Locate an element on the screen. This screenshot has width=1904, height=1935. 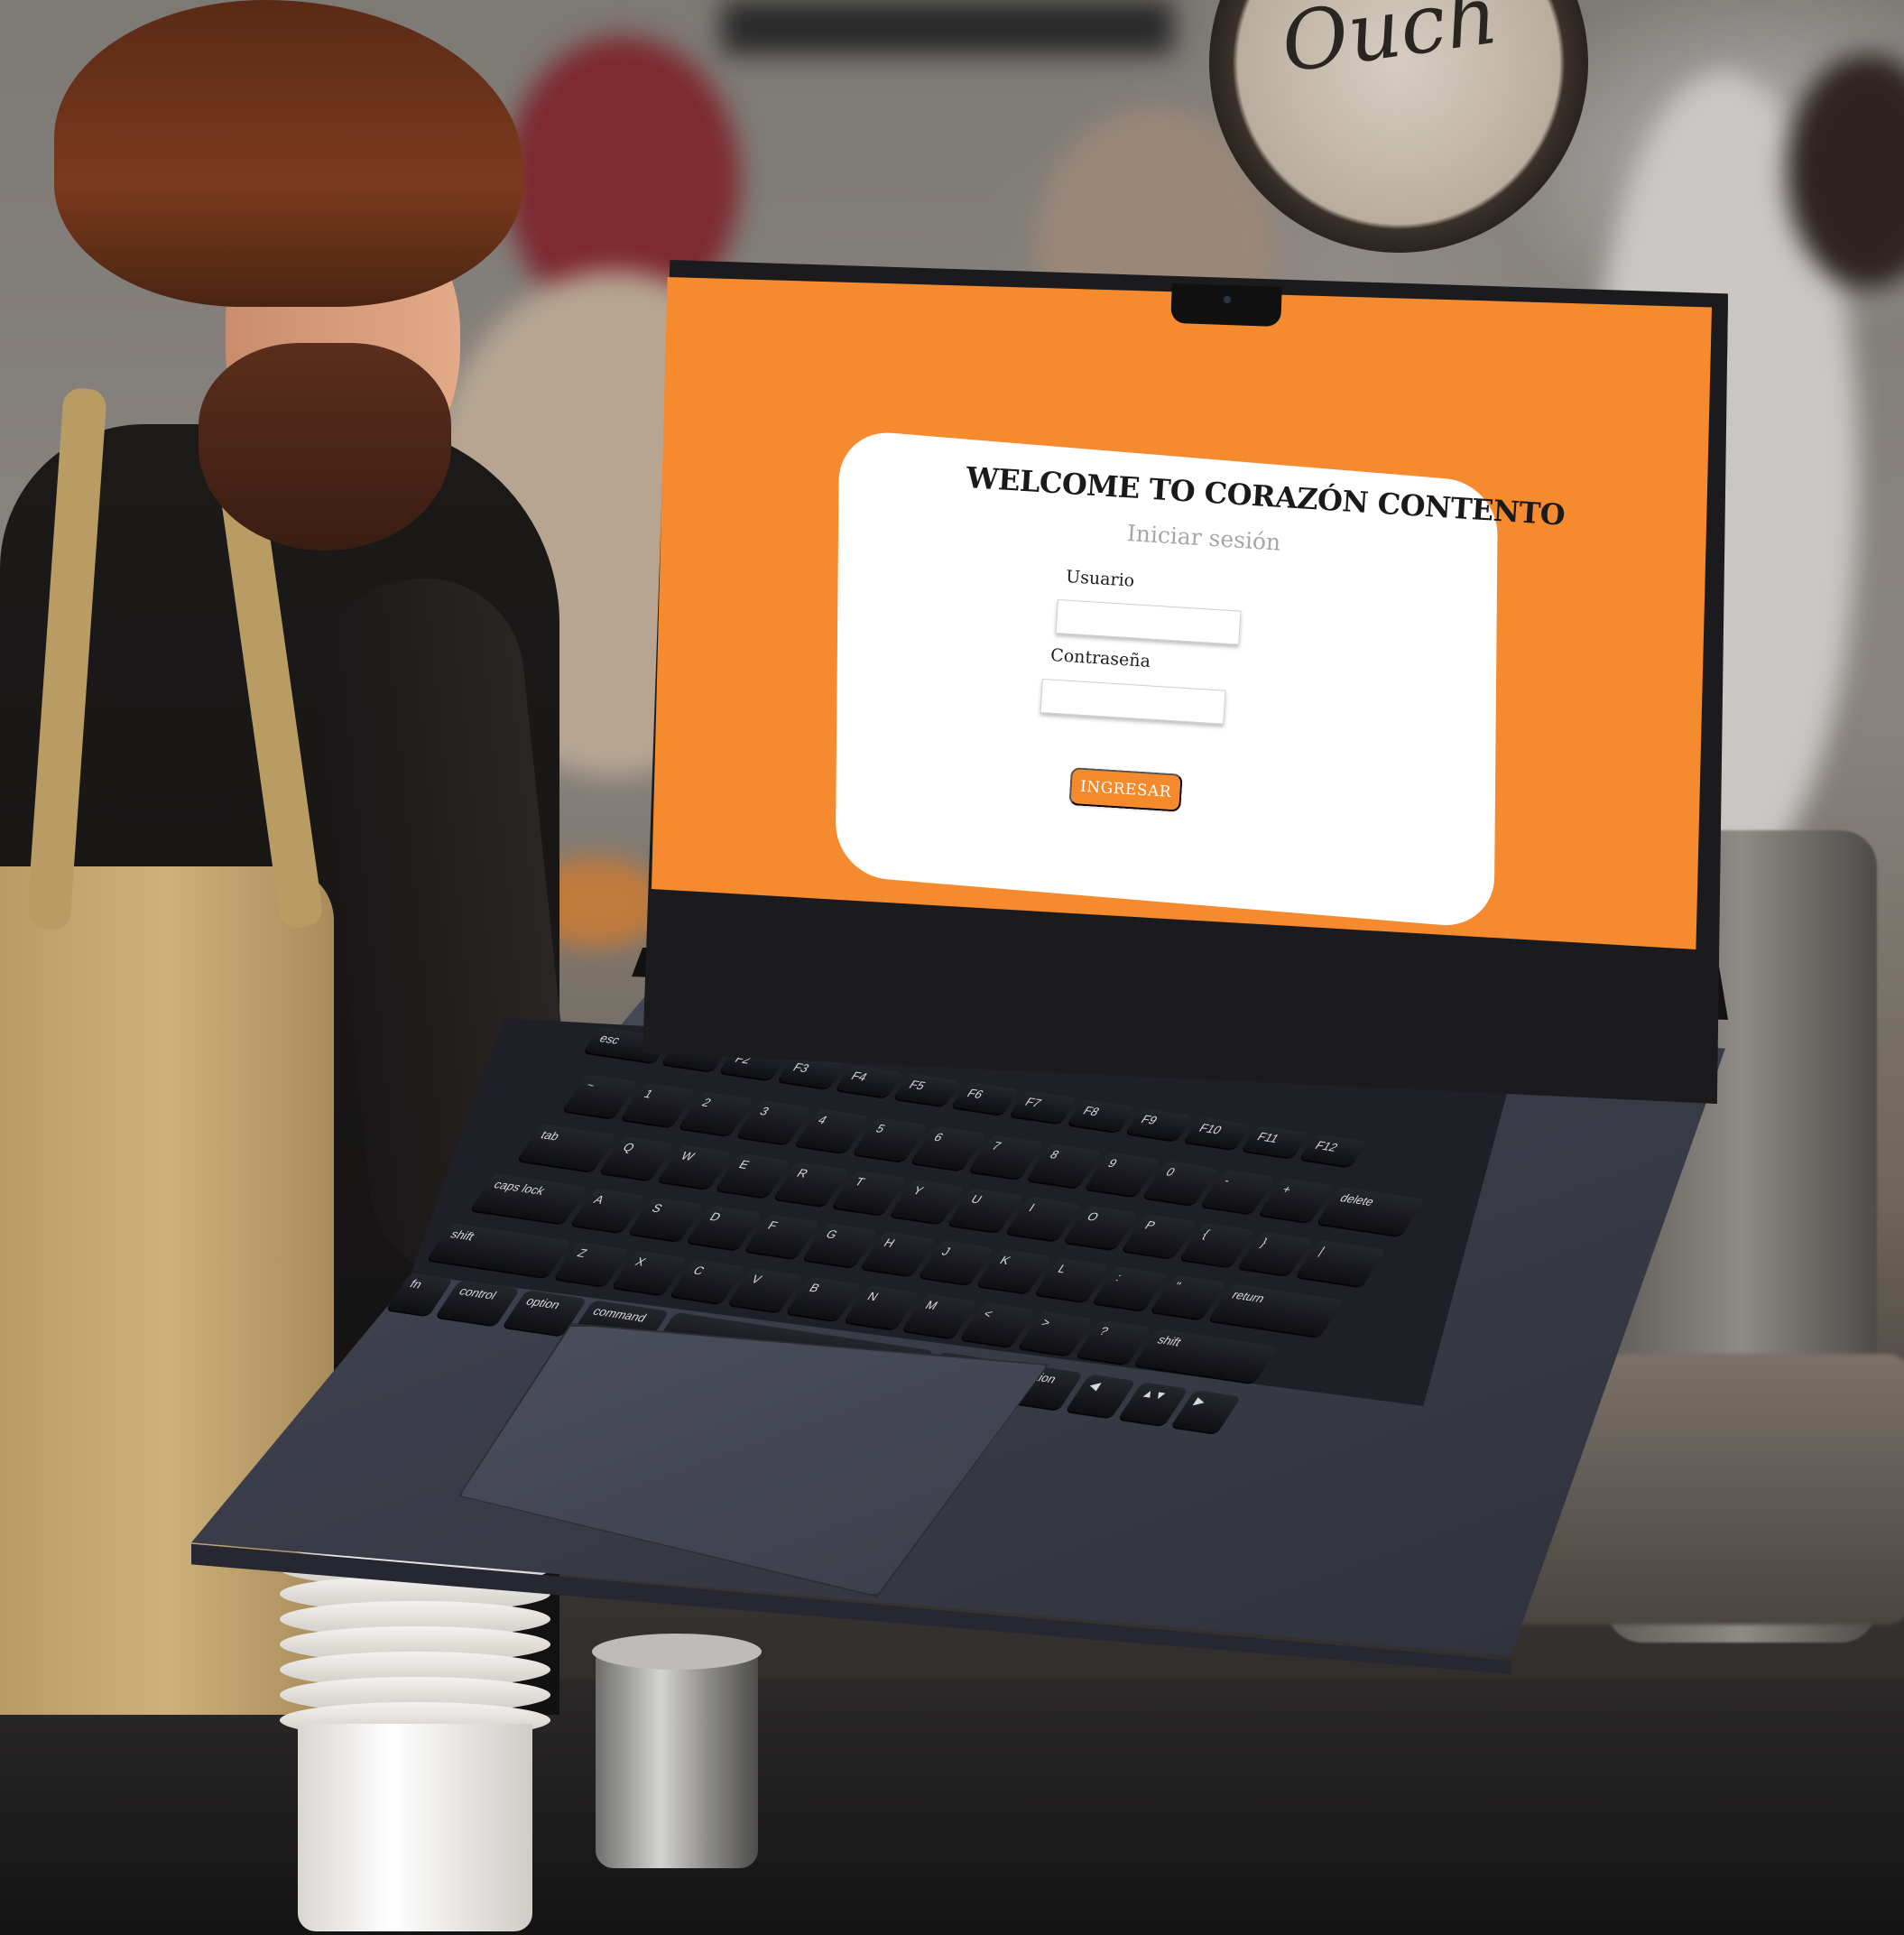
key-label: 8 is located at coordinates (1055, 1154).